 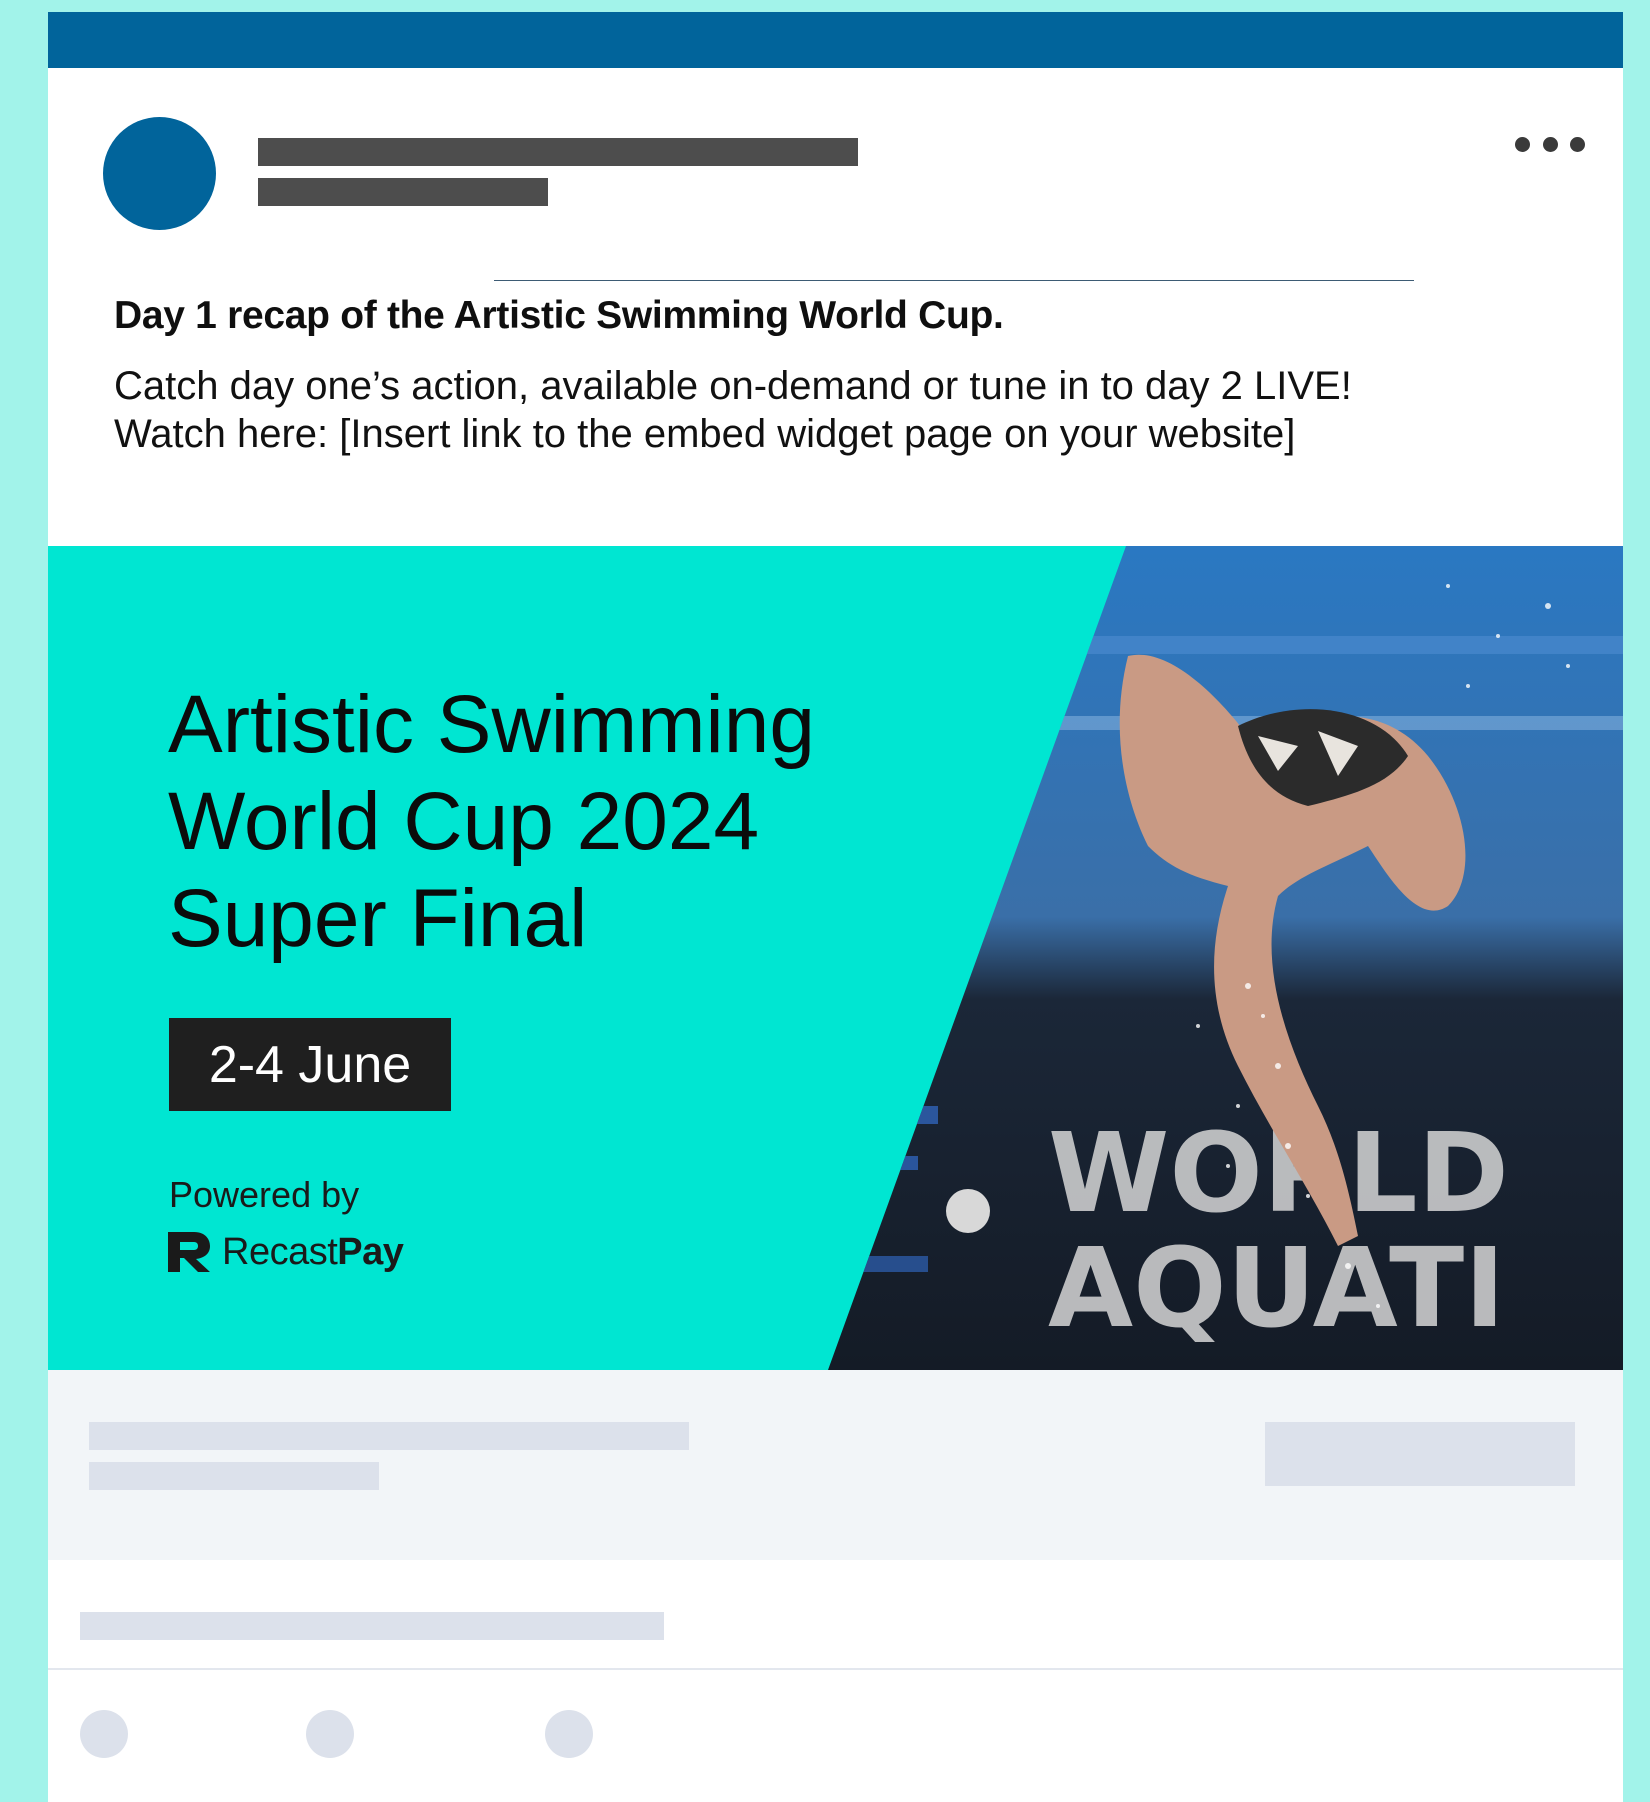 I want to click on photo-text: AQUATI, so click(x=1276, y=1288).